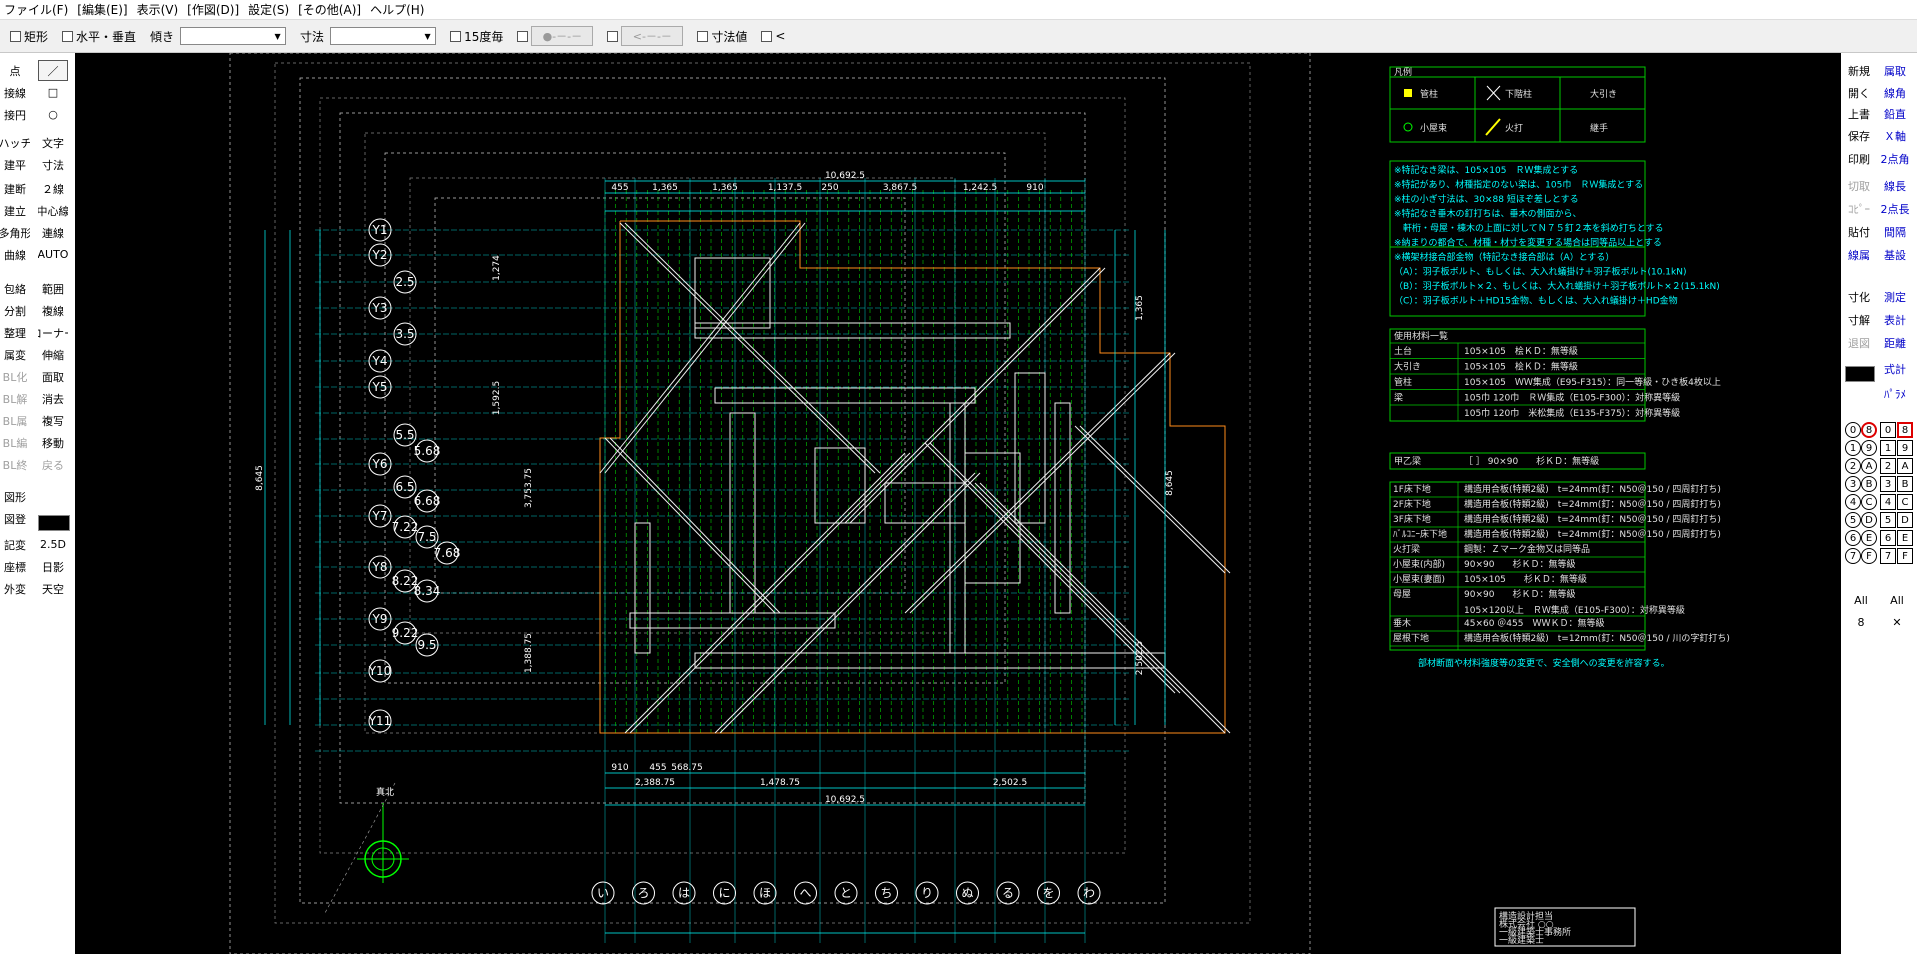 This screenshot has height=954, width=1917. I want to click on dim-combo: ▼, so click(383, 36).